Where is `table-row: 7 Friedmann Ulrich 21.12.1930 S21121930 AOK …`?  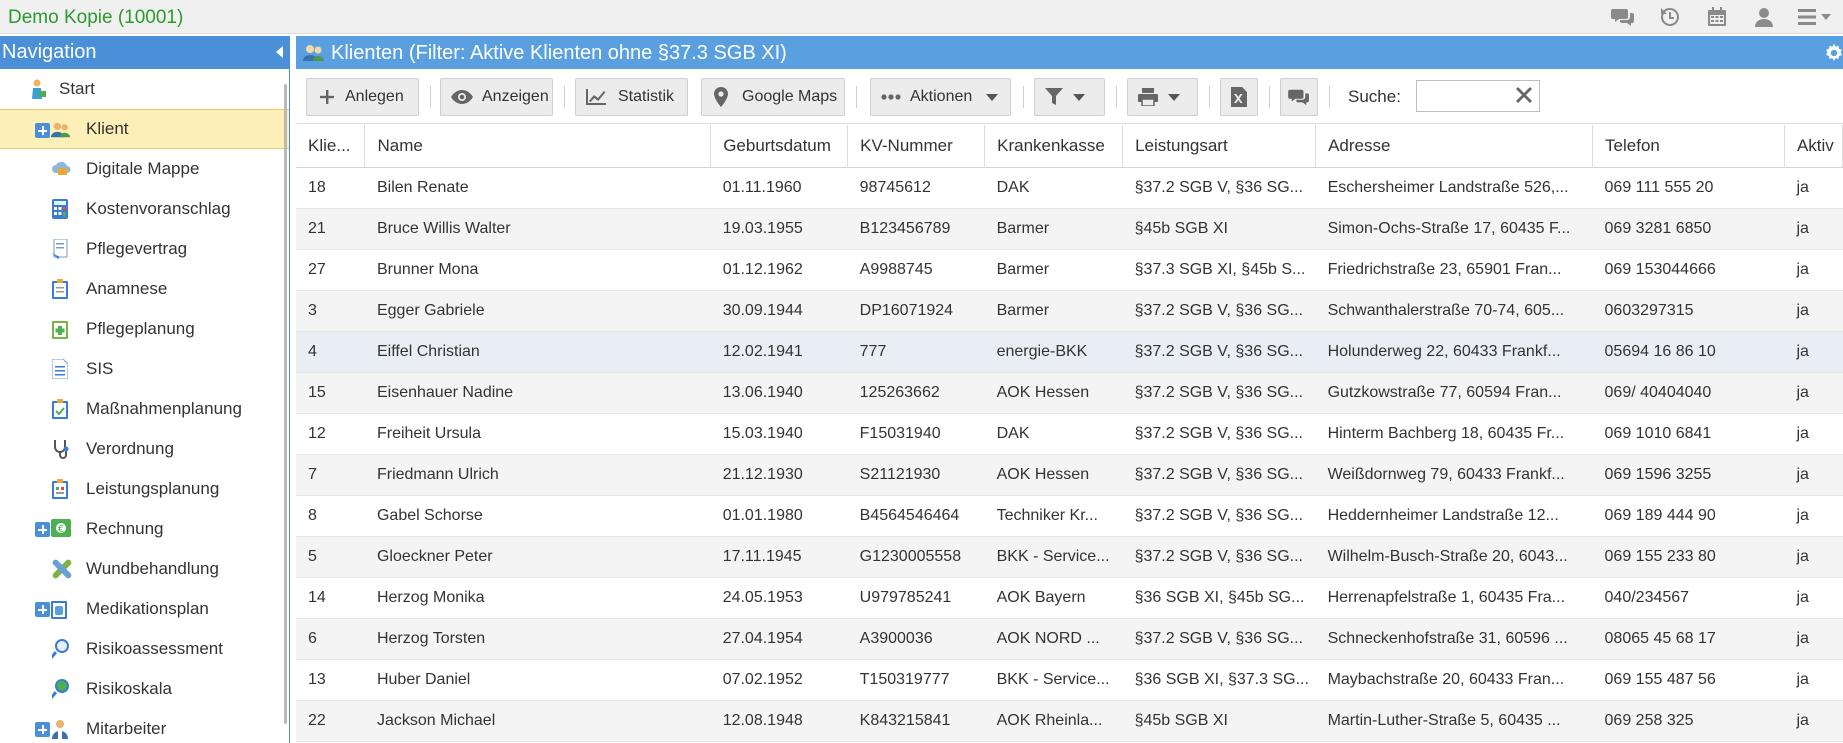
table-row: 7 Friedmann Ulrich 21.12.1930 S21121930 AOK … is located at coordinates (1069, 475).